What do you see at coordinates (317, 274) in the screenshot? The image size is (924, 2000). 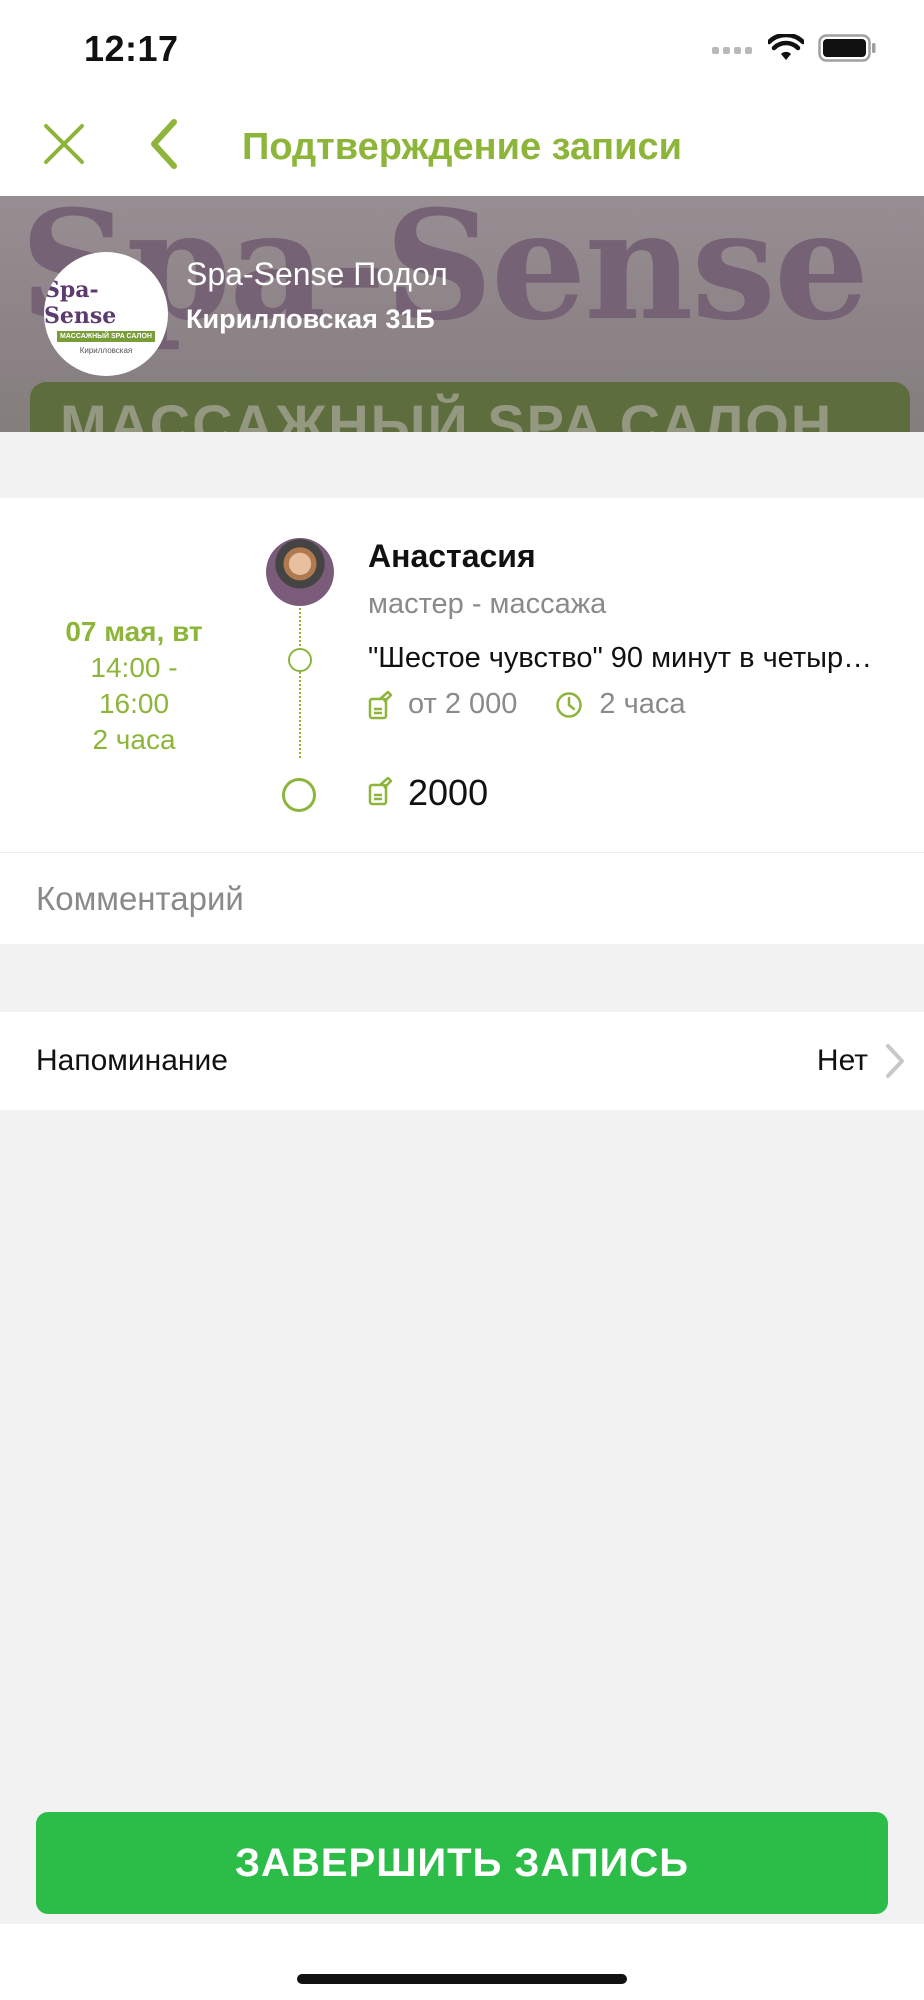 I see `salon-name: Spa-Sense Подол` at bounding box center [317, 274].